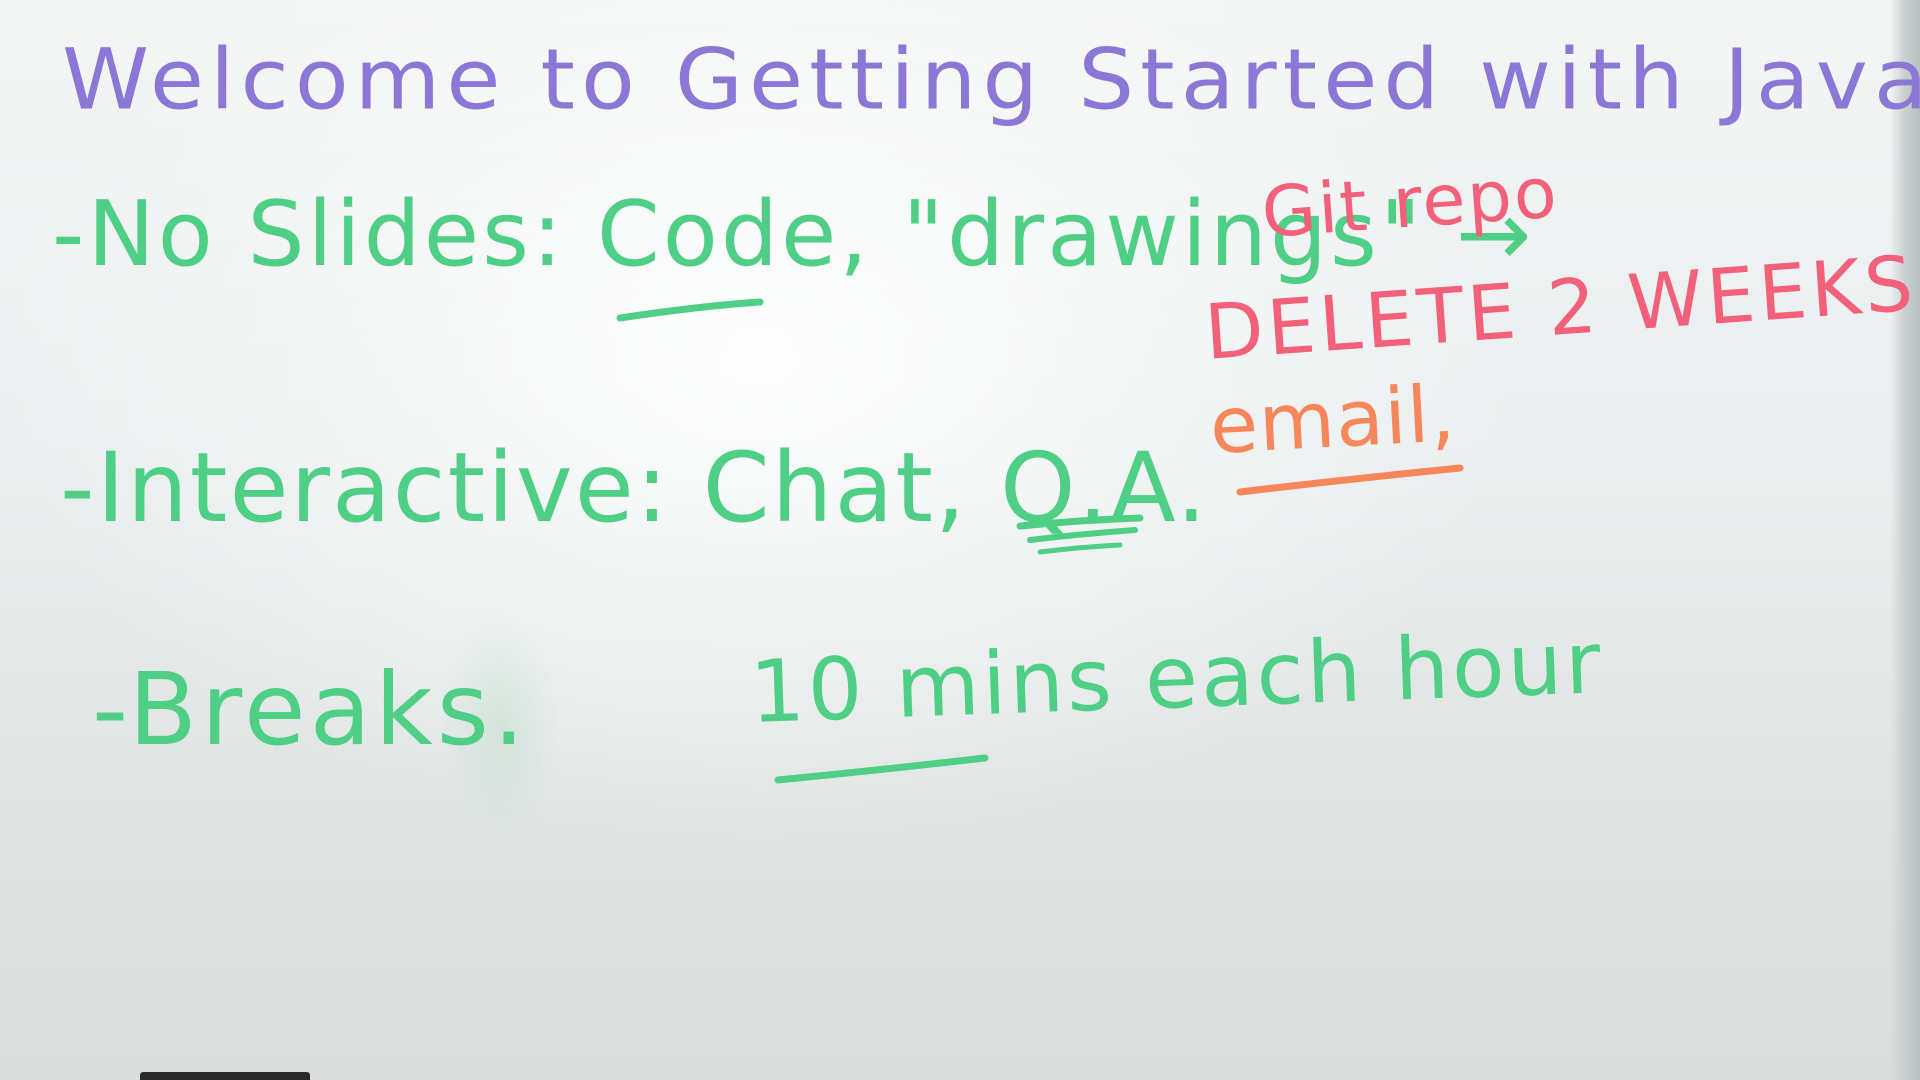  Describe the element at coordinates (1350, 480) in the screenshot. I see `email-underline` at that location.